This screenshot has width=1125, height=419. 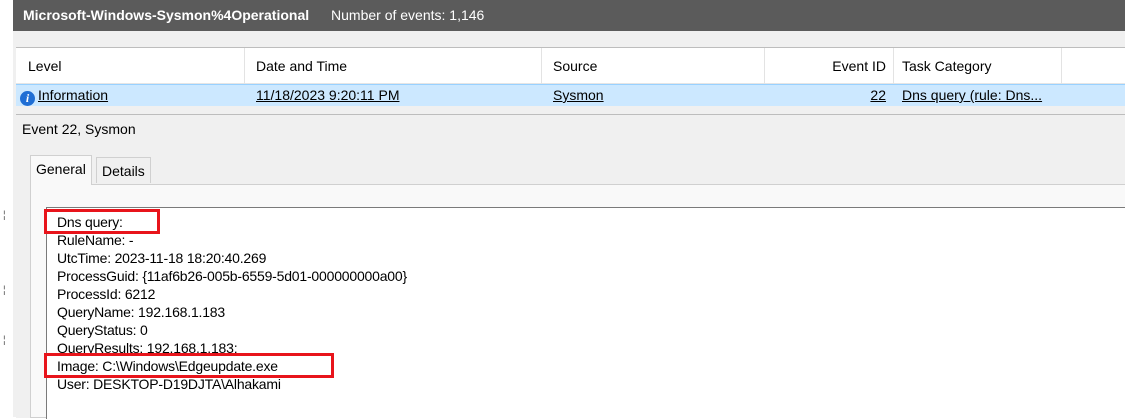 What do you see at coordinates (106, 294) in the screenshot?
I see `description-line: ProcessId: 6212` at bounding box center [106, 294].